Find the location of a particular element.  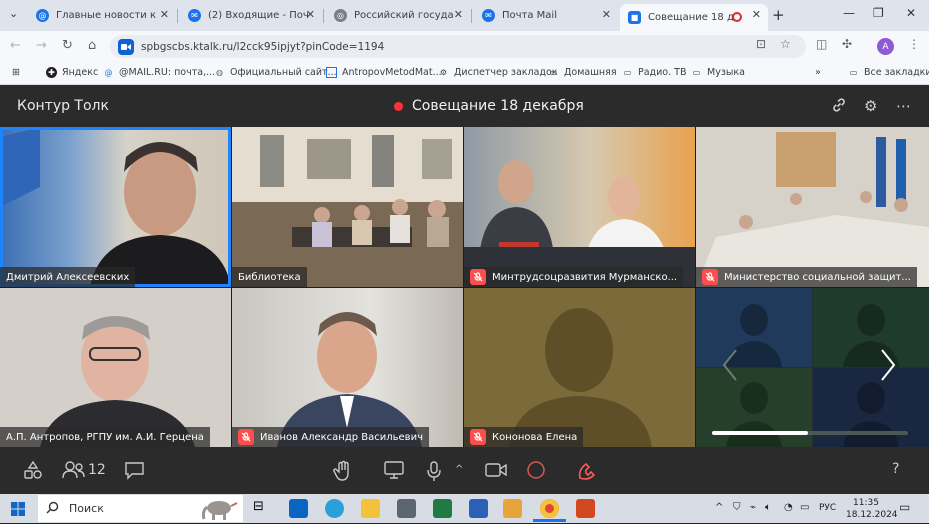

cast-icon: ⊡ is located at coordinates (761, 44).